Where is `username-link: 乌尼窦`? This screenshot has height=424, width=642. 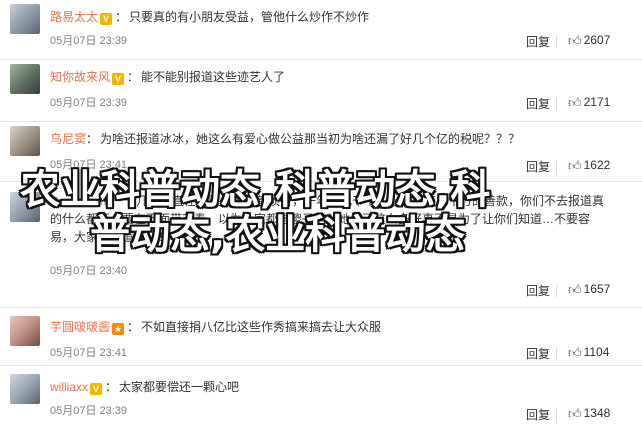 username-link: 乌尼窦 is located at coordinates (68, 139).